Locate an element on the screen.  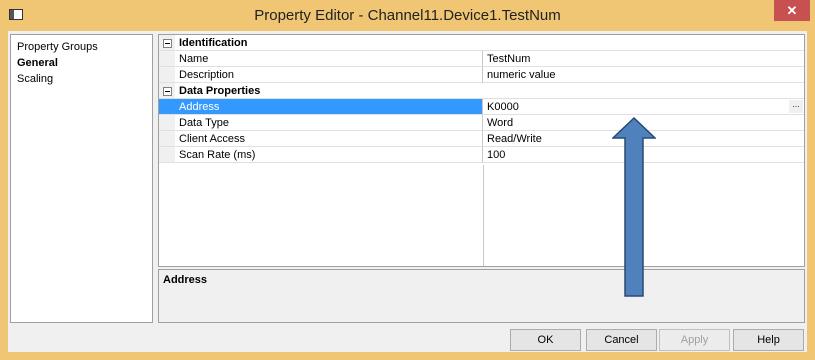
apply-button: Apply is located at coordinates (694, 340).